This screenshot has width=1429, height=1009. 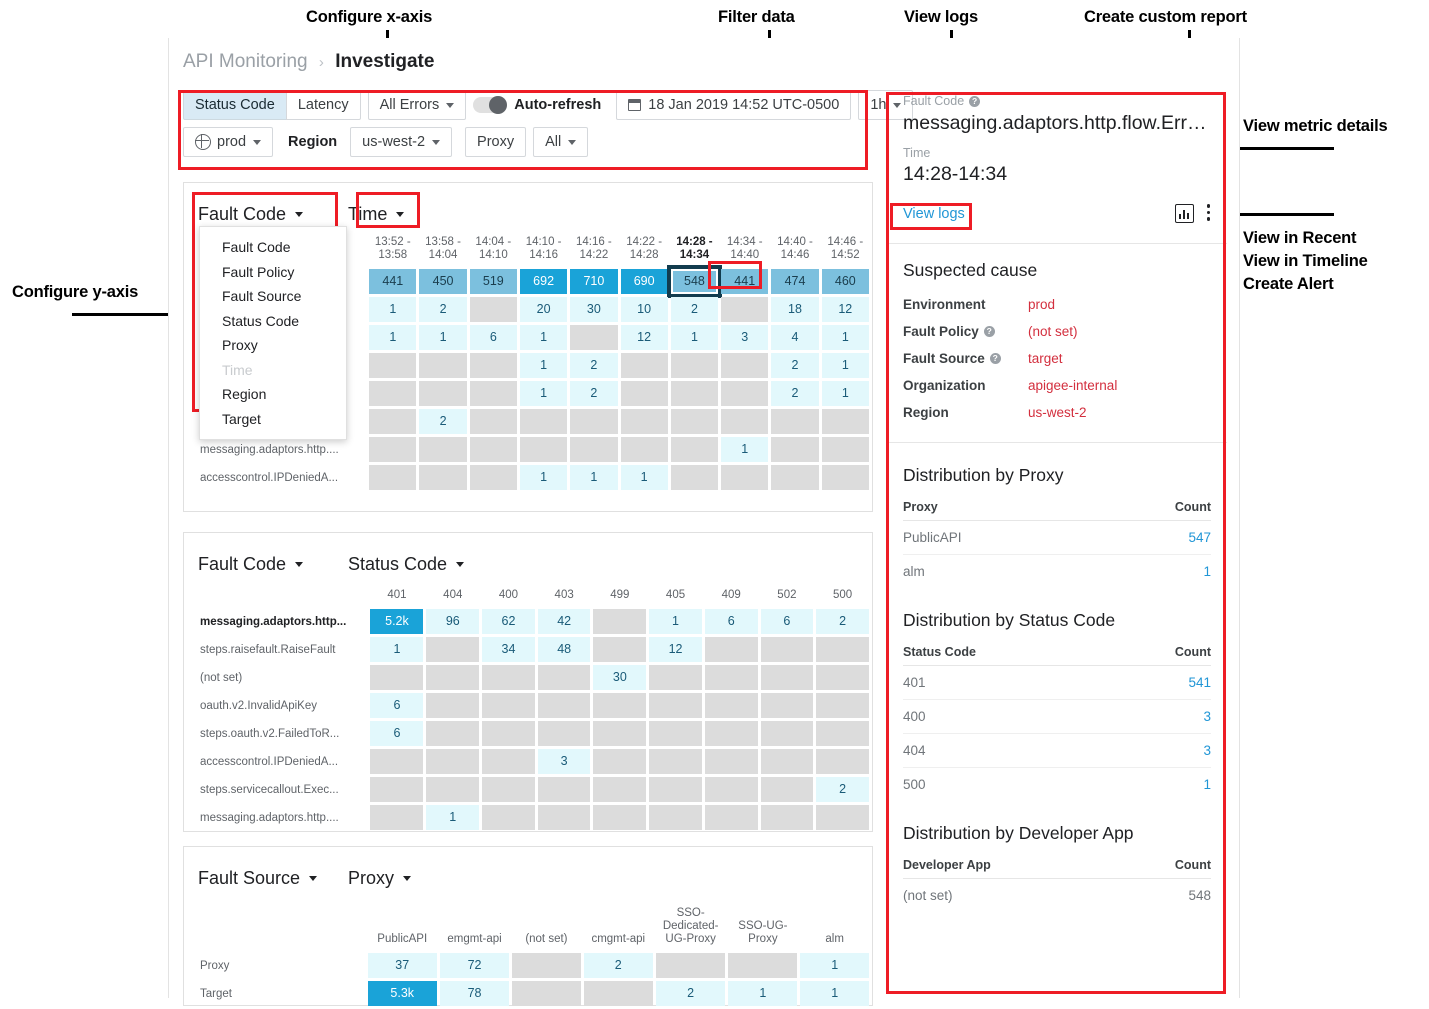 What do you see at coordinates (795, 337) in the screenshot?
I see `heatmap-cell: 4` at bounding box center [795, 337].